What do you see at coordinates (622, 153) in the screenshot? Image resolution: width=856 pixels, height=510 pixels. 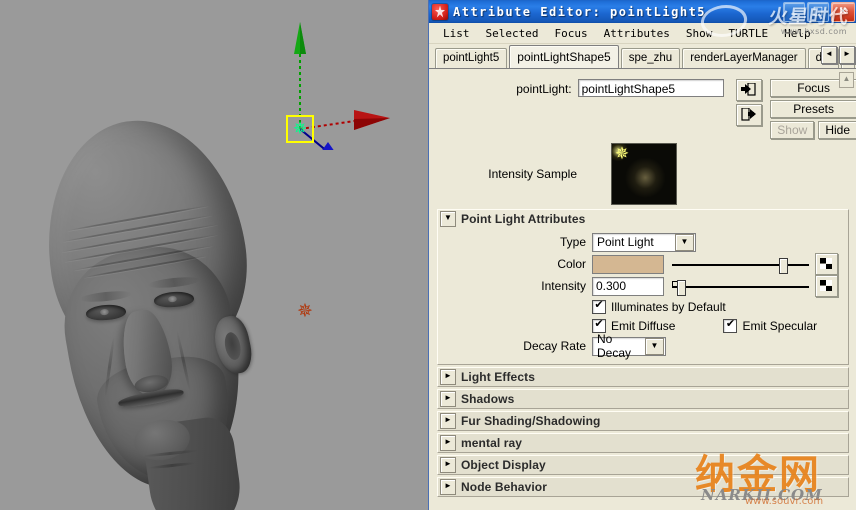 I see `light-spark-icon: ✵` at bounding box center [622, 153].